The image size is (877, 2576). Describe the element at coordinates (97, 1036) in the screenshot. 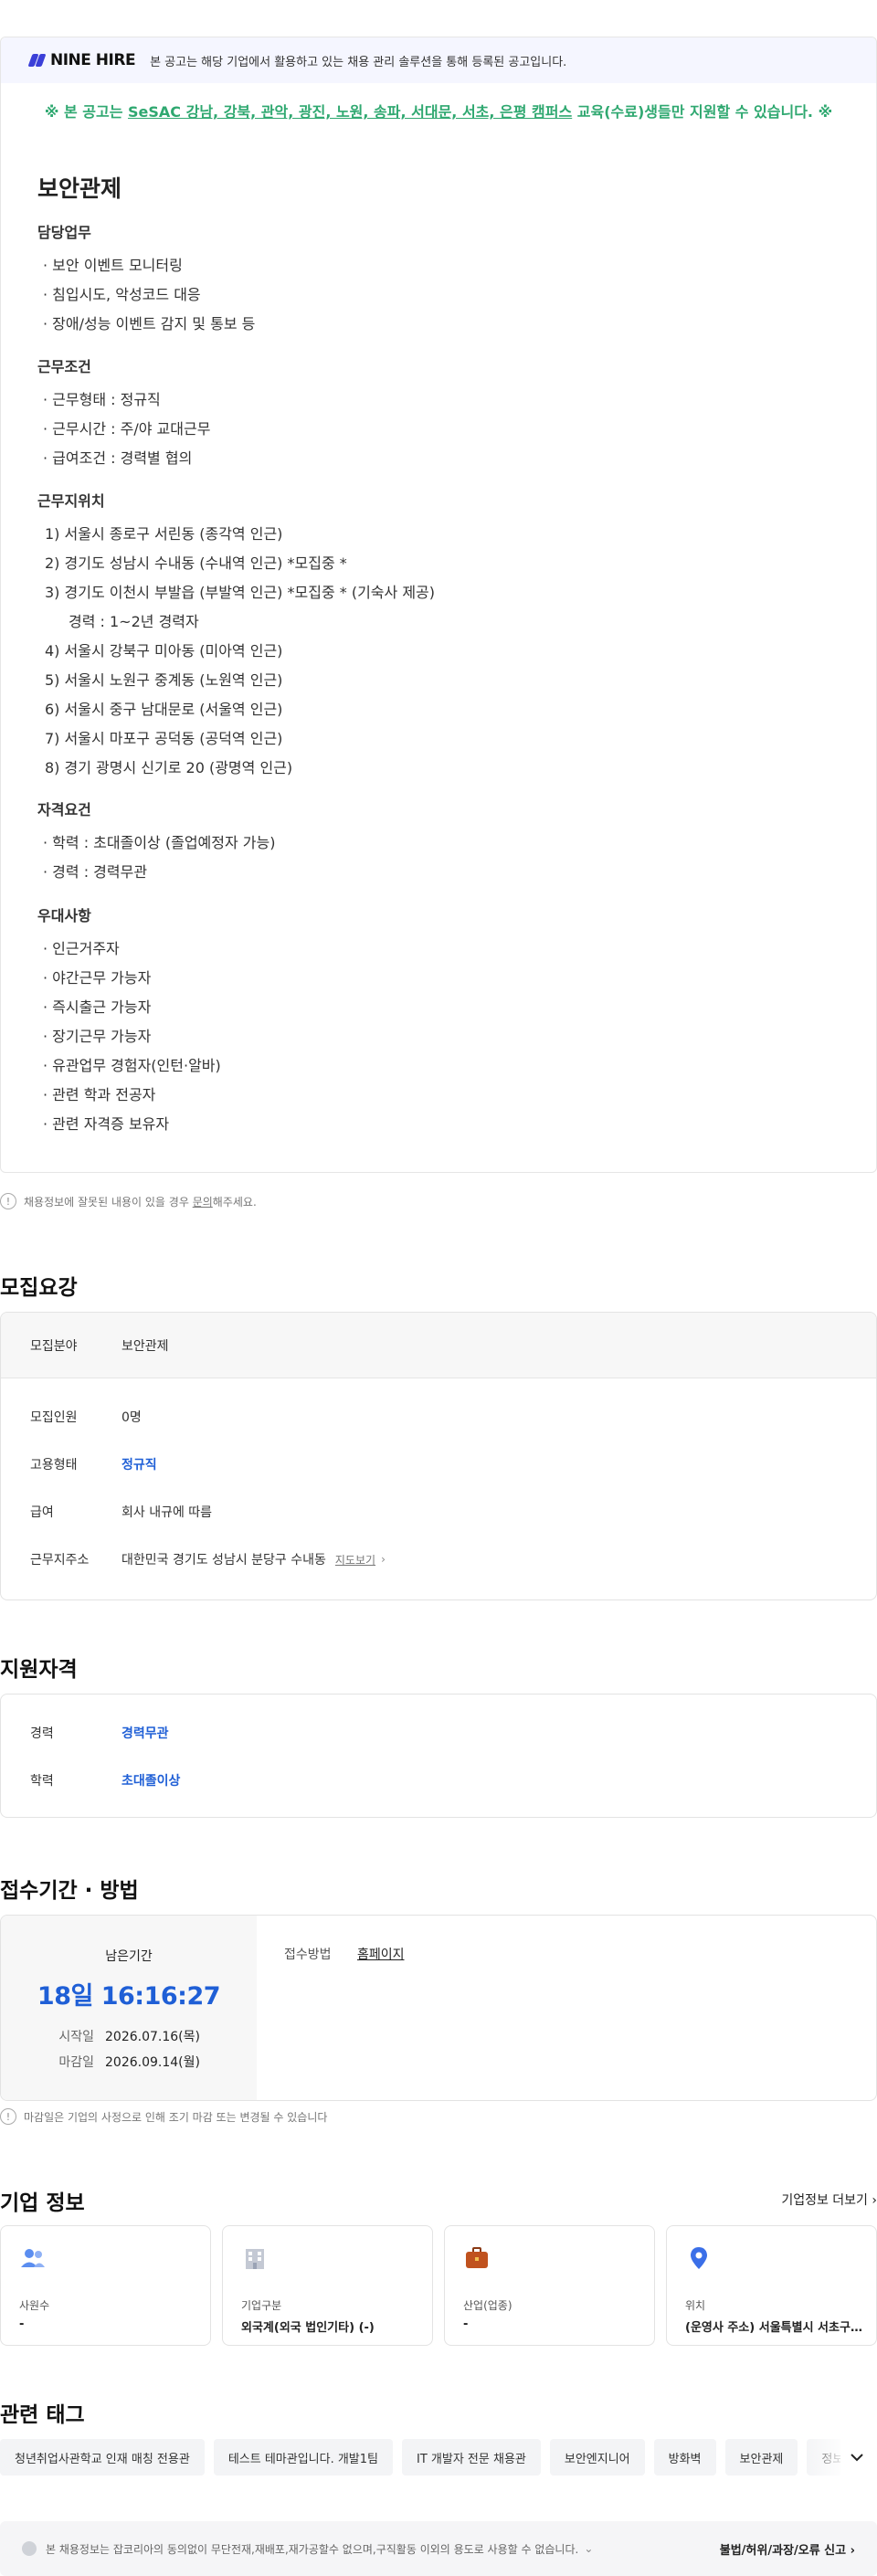

I see `preference-item: · 장기근무 가능자` at that location.